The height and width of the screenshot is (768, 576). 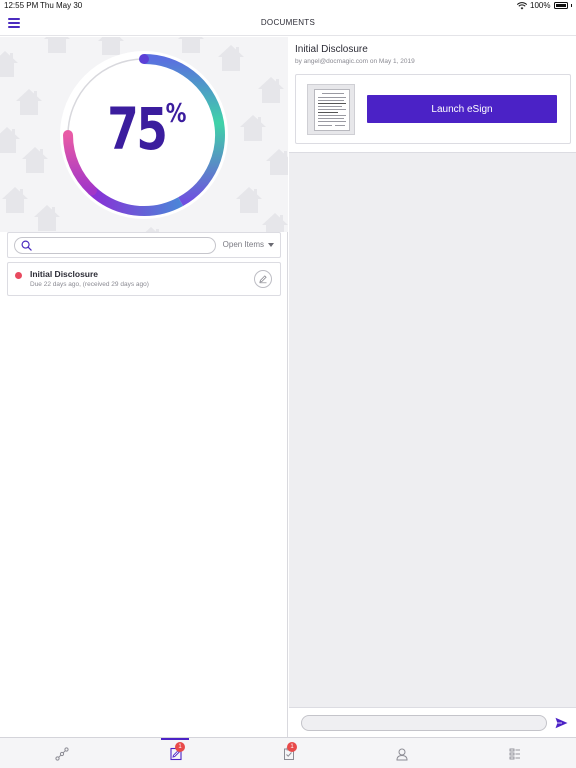 I want to click on status-date: Thu May 30, so click(x=61, y=5).